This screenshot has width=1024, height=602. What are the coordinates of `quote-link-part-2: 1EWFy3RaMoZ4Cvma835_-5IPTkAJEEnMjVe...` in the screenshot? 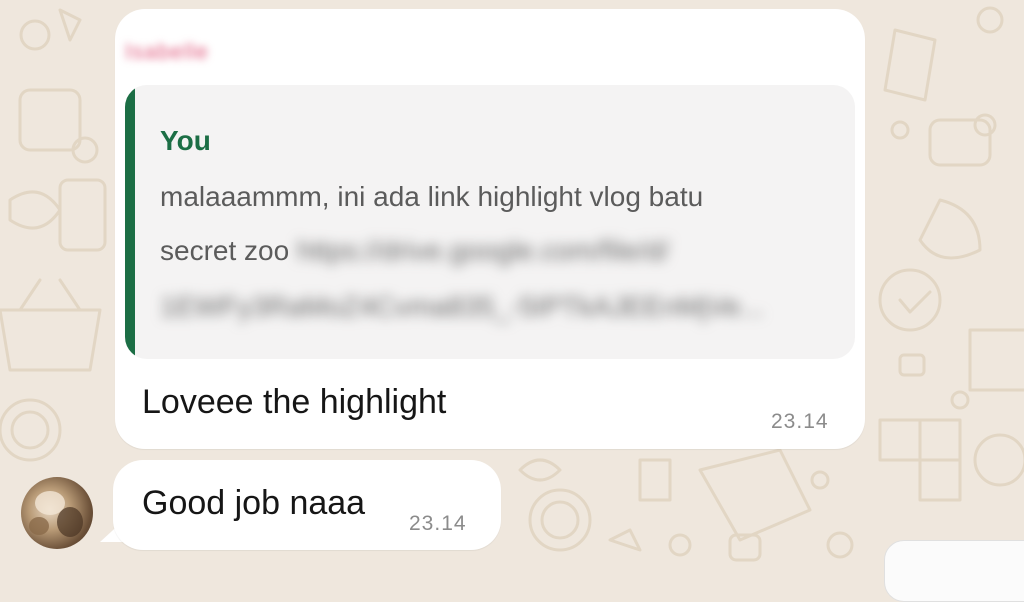 It's located at (462, 306).